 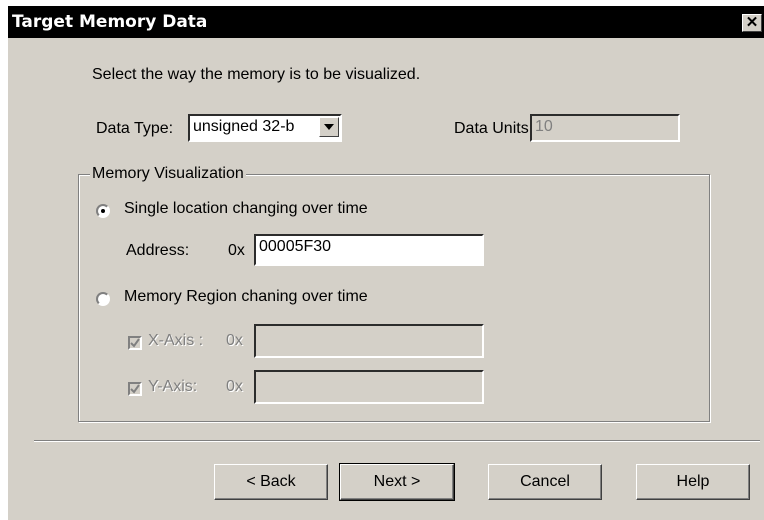 What do you see at coordinates (544, 126) in the screenshot?
I see `data-units-value: 10` at bounding box center [544, 126].